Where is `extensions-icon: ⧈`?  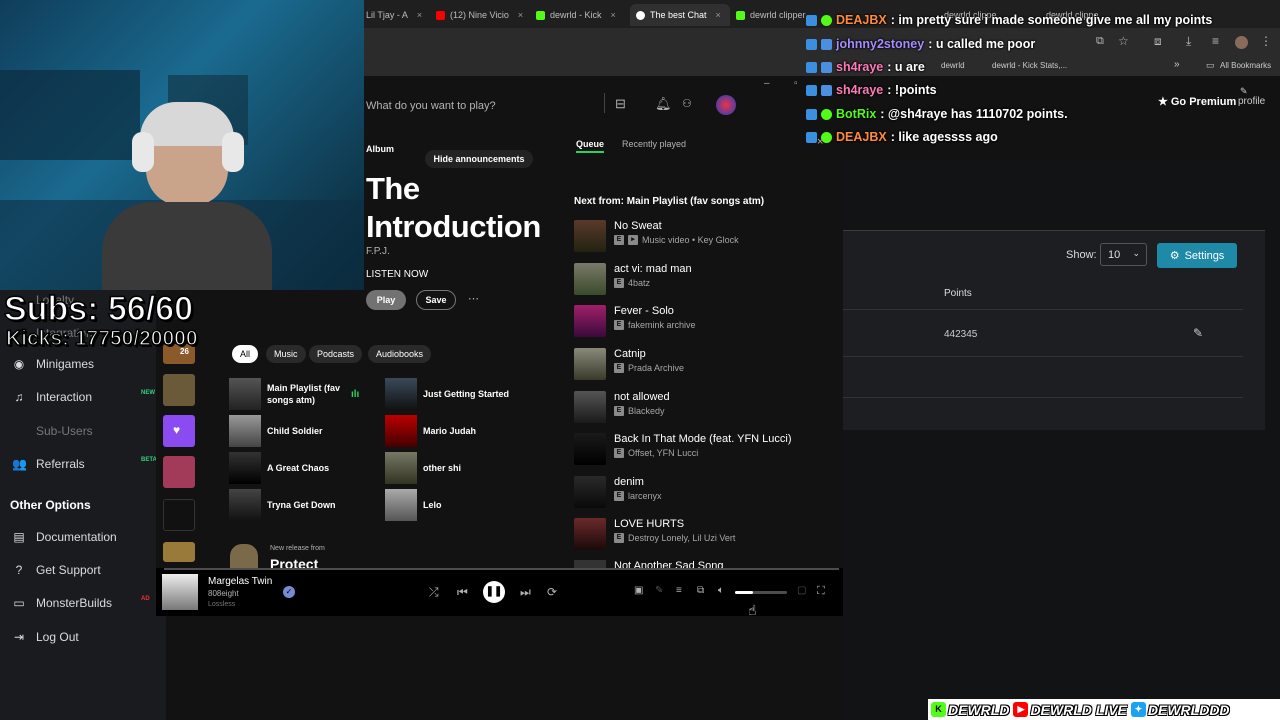
extensions-icon: ⧈ is located at coordinates (1158, 41).